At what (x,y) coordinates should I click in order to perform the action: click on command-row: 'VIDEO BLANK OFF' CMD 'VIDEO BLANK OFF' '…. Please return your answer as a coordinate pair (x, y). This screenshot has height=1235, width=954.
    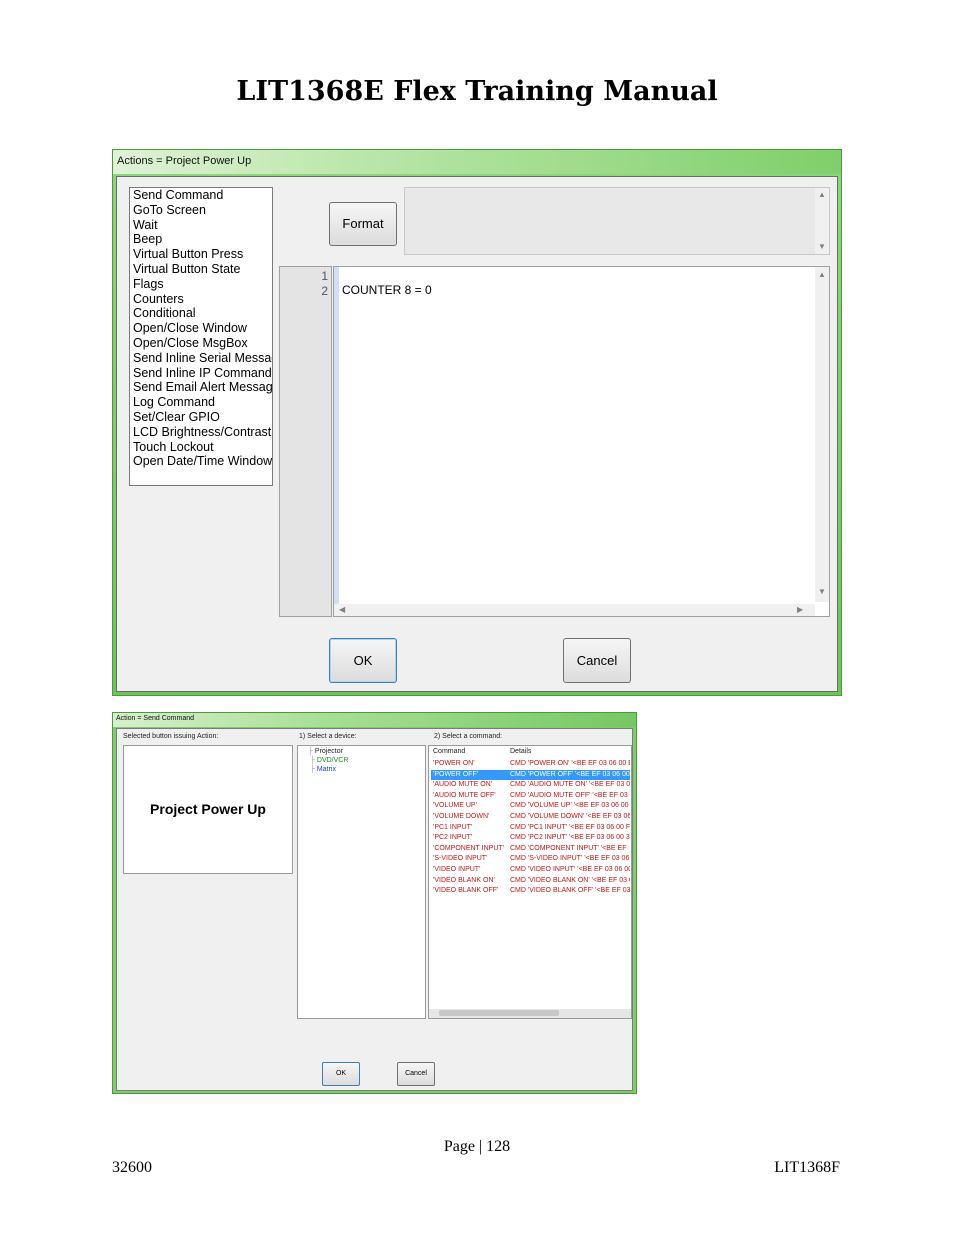
    Looking at the image, I should click on (530, 891).